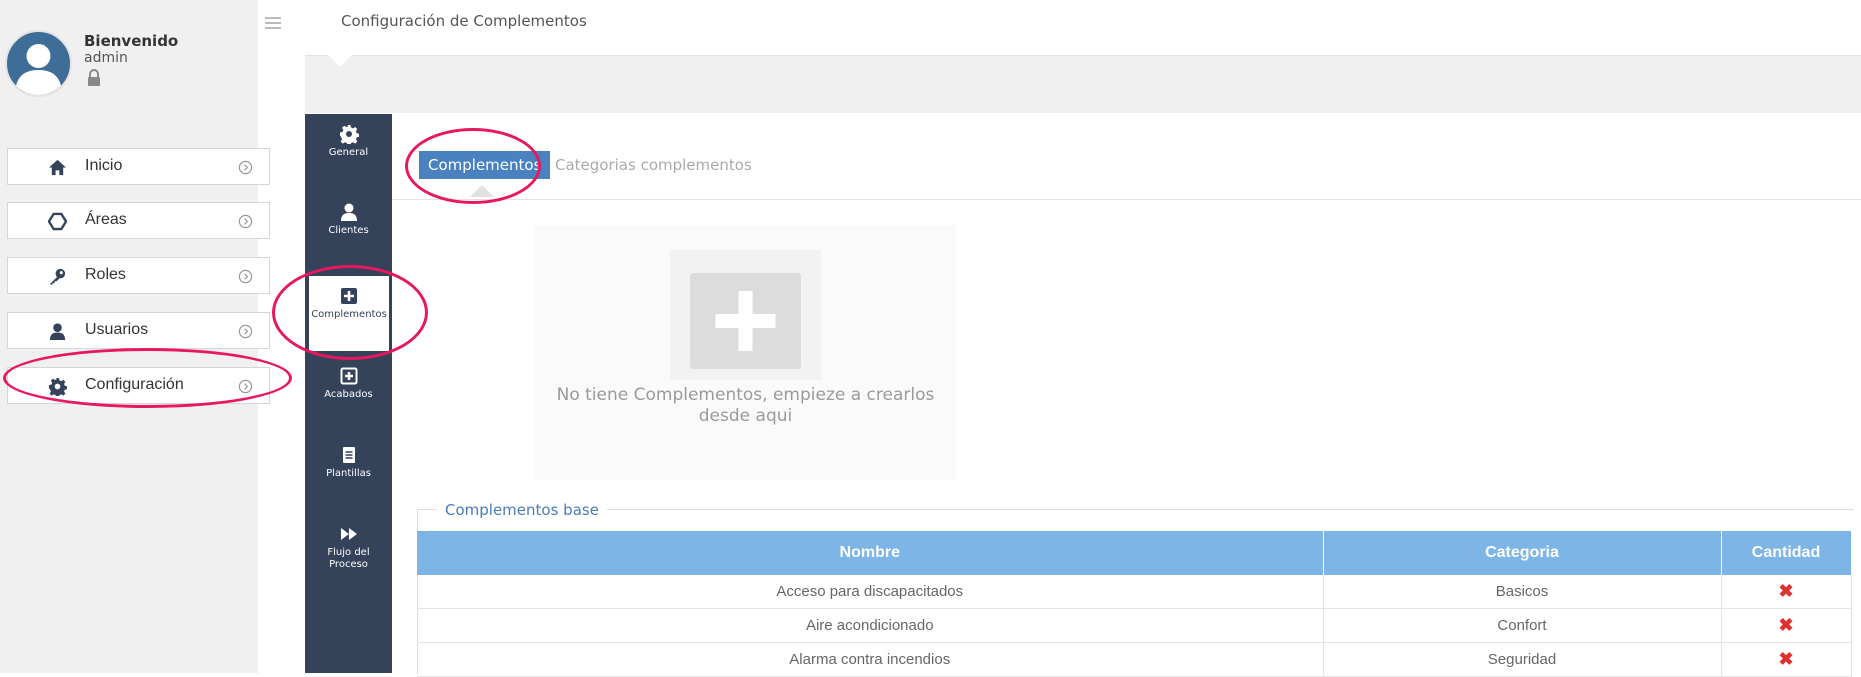 This screenshot has width=1861, height=677. Describe the element at coordinates (106, 58) in the screenshot. I see `username: admin` at that location.